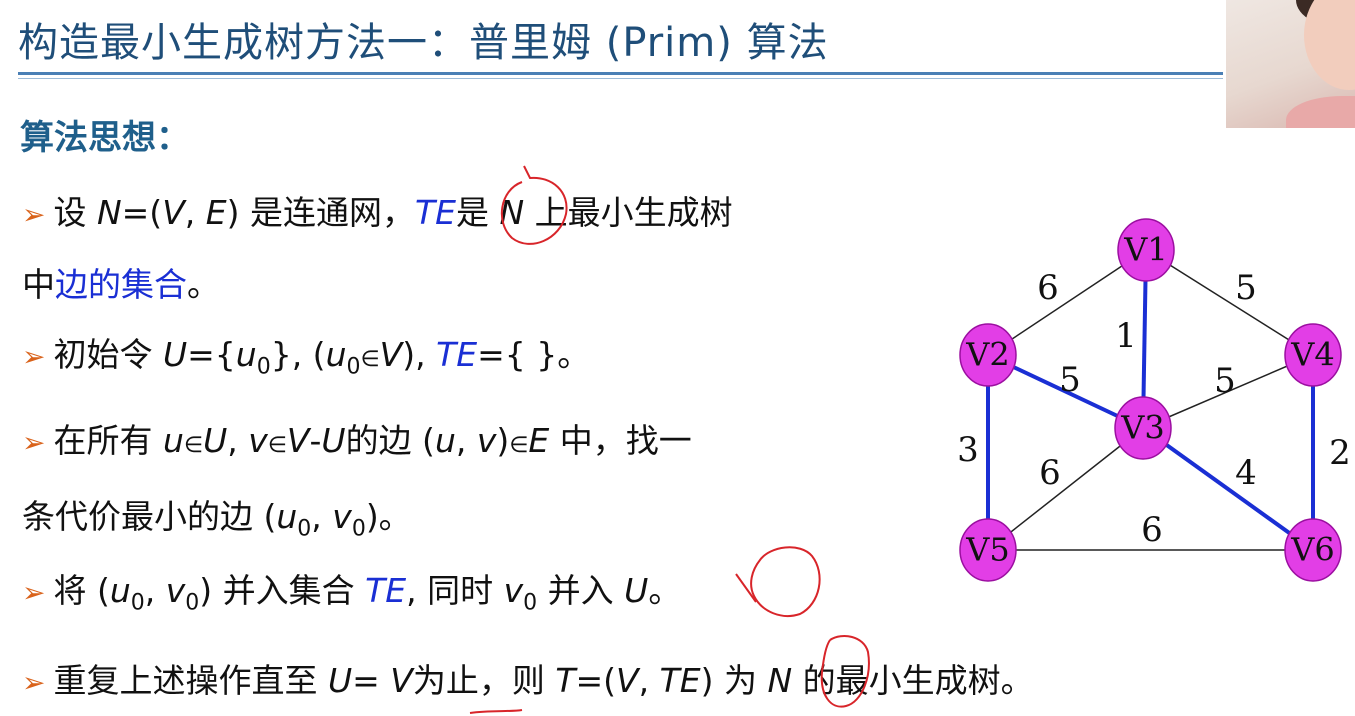 This screenshot has width=1355, height=716. I want to click on edge-V3-V6, so click(1228, 489).